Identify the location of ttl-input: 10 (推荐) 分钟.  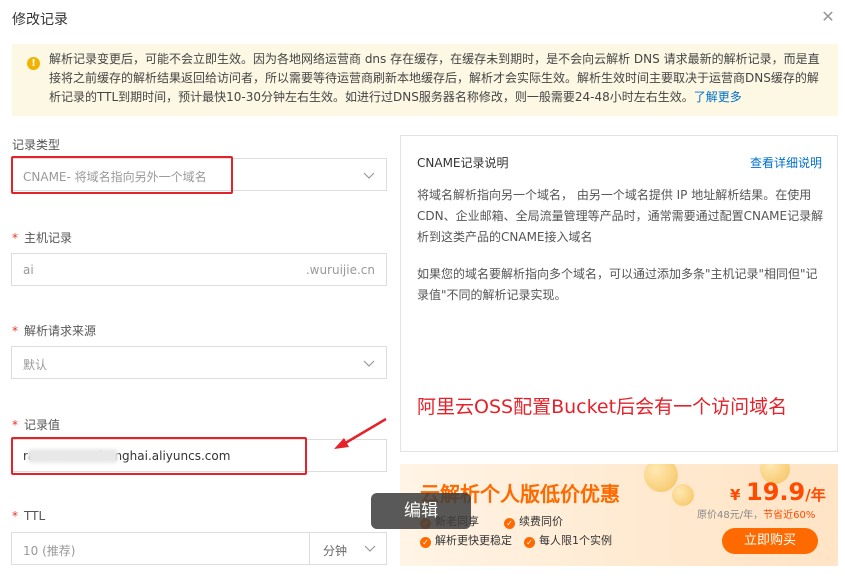
(199, 548).